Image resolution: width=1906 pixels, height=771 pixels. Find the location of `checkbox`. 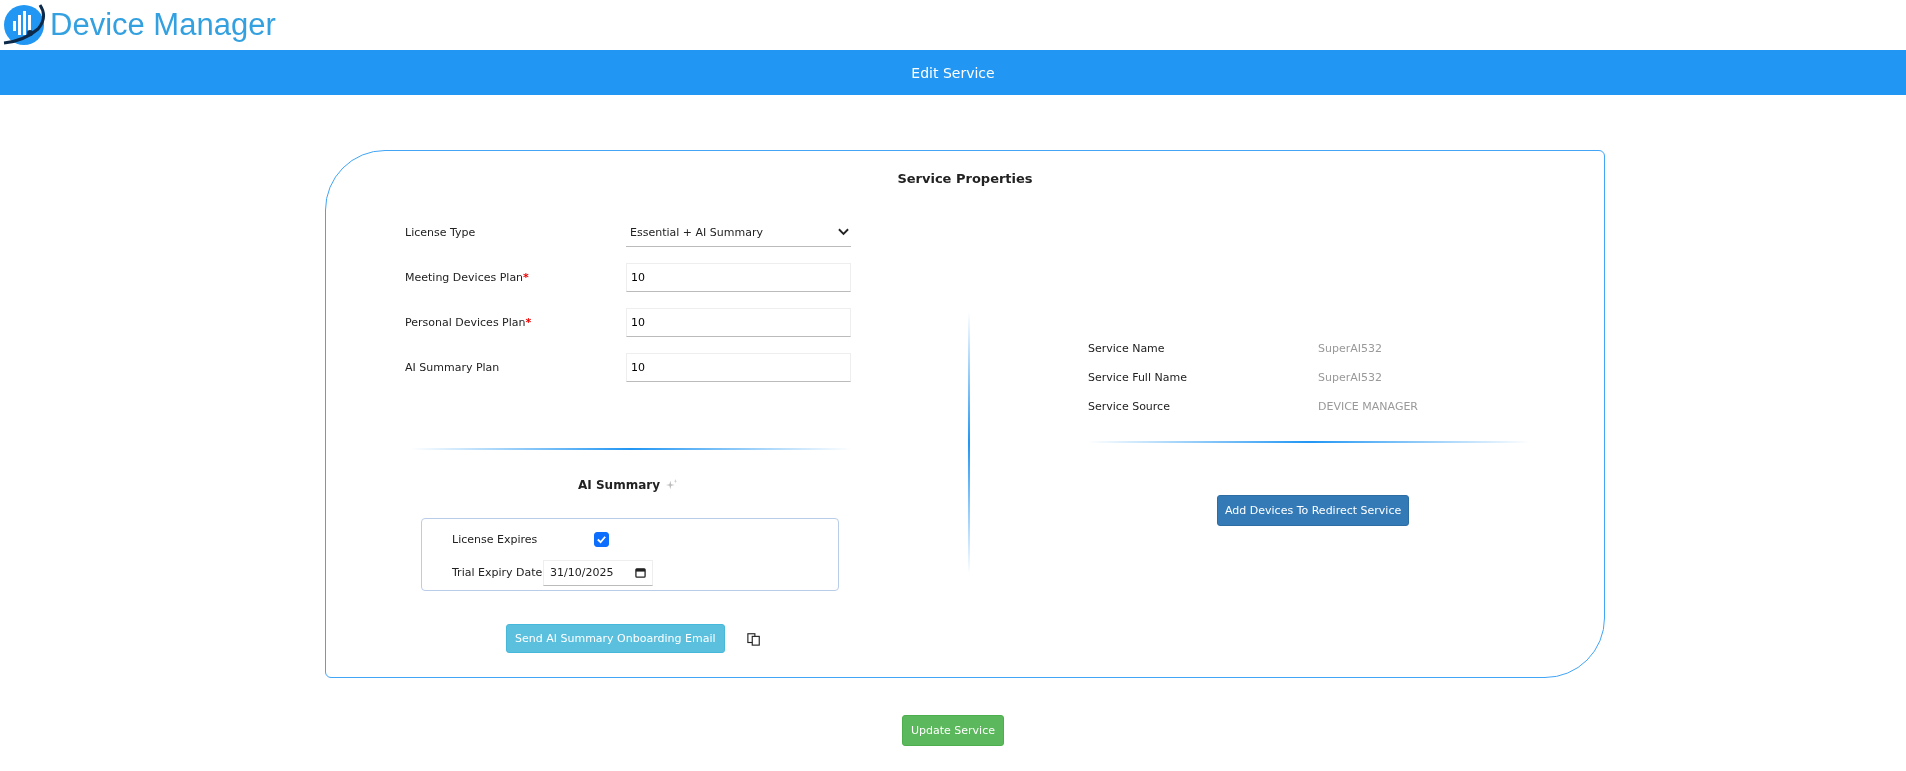

checkbox is located at coordinates (601, 539).